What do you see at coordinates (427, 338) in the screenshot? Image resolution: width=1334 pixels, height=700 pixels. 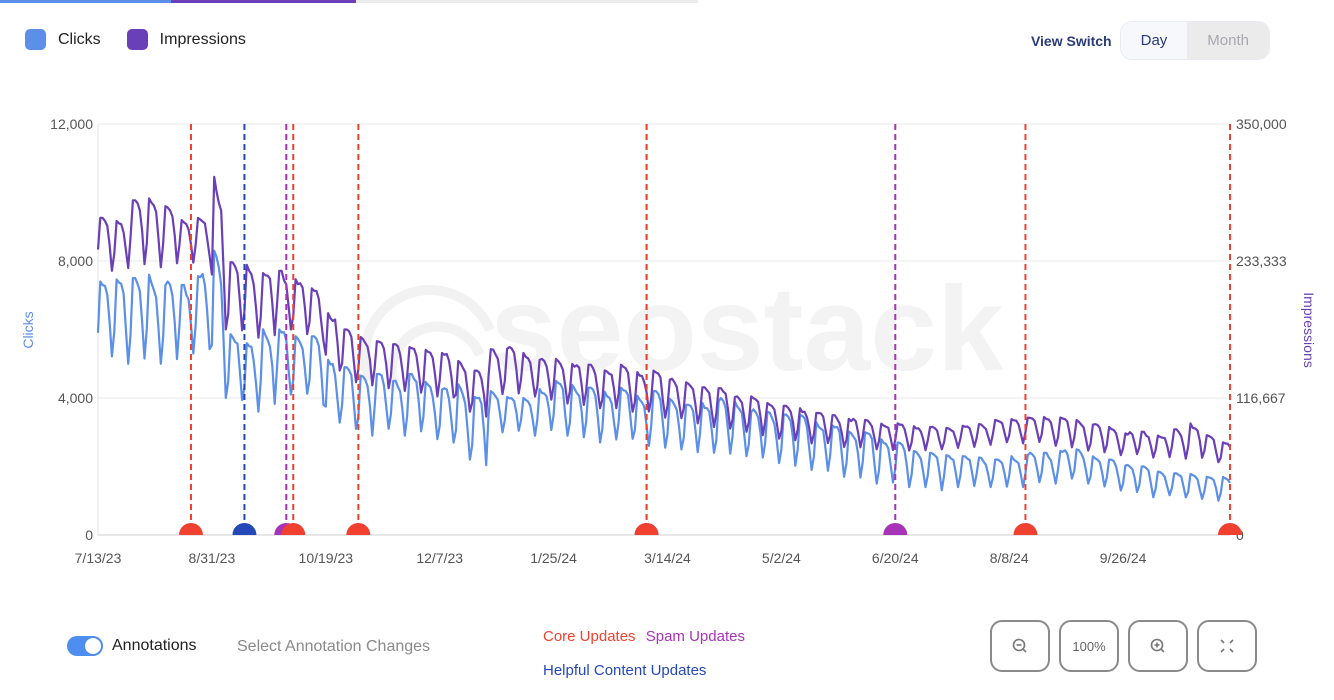 I see `watermark-logo-icon` at bounding box center [427, 338].